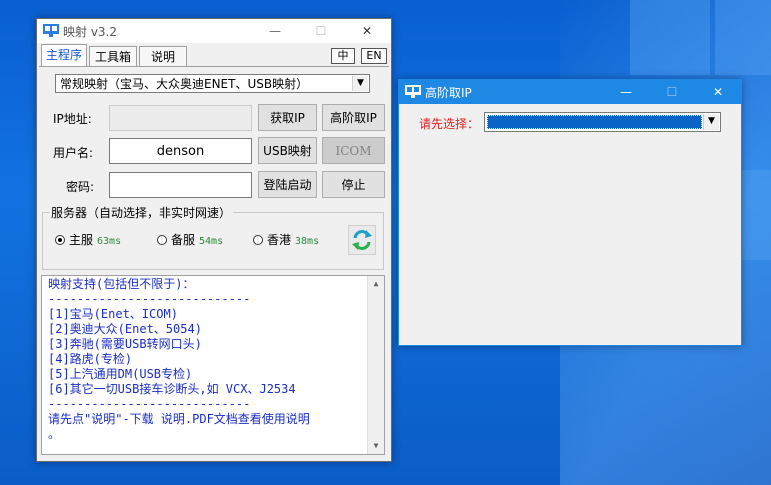  I want to click on icom-button: ICOM, so click(353, 150).